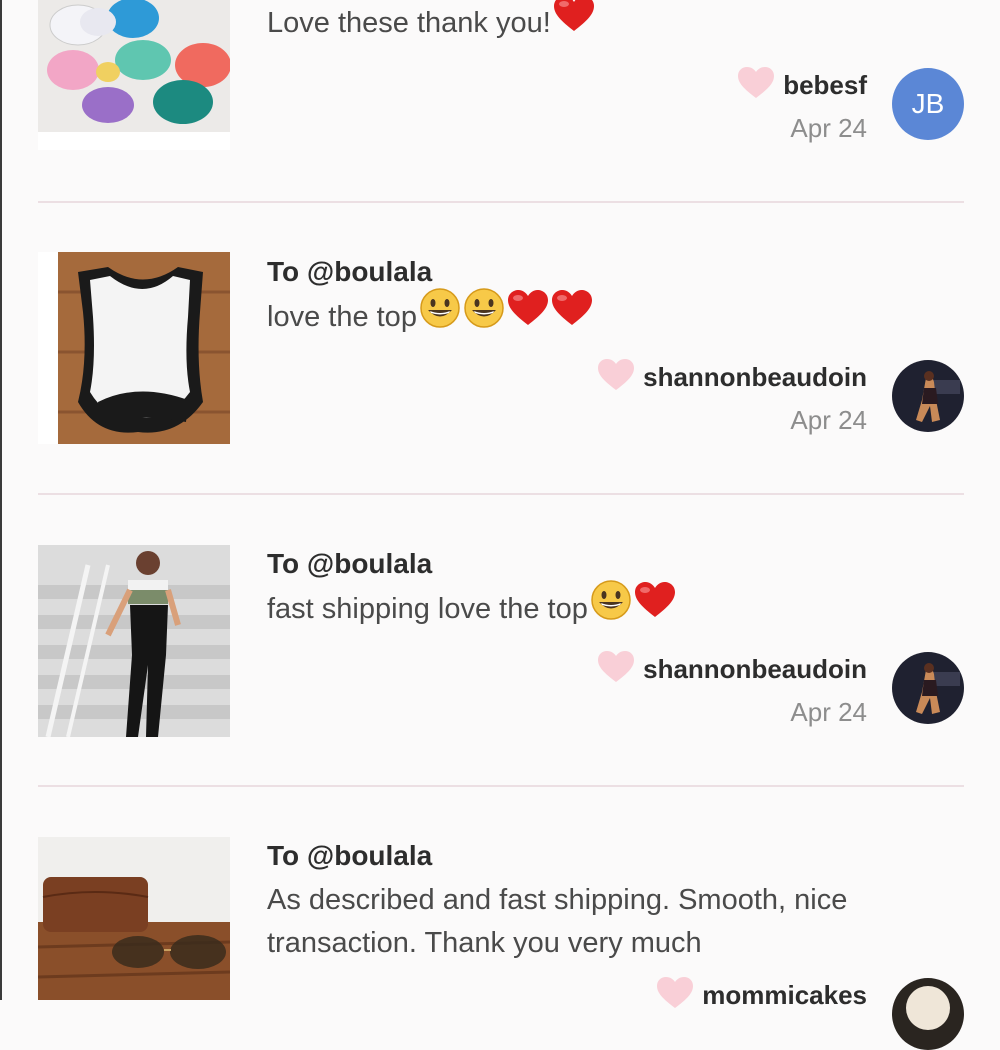 This screenshot has height=1050, width=1000. I want to click on review-meta: mommicakes, so click(761, 995).